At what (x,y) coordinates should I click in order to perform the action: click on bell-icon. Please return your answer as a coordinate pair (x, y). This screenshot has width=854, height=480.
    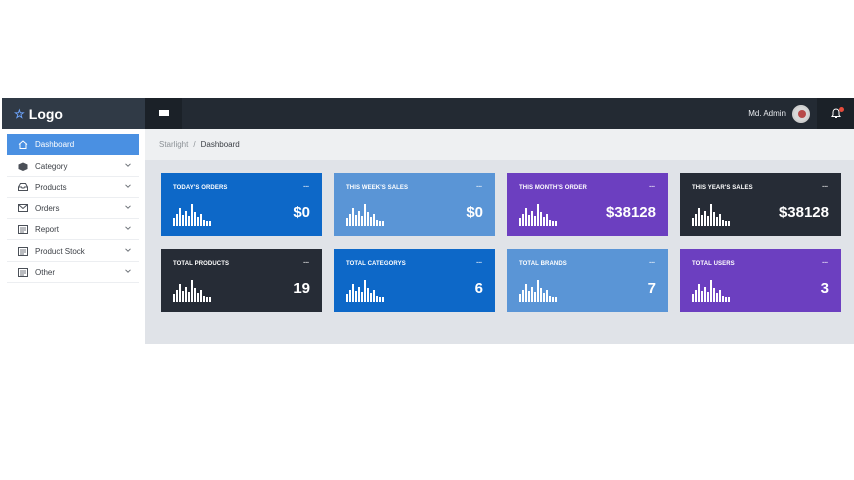
    Looking at the image, I should click on (837, 113).